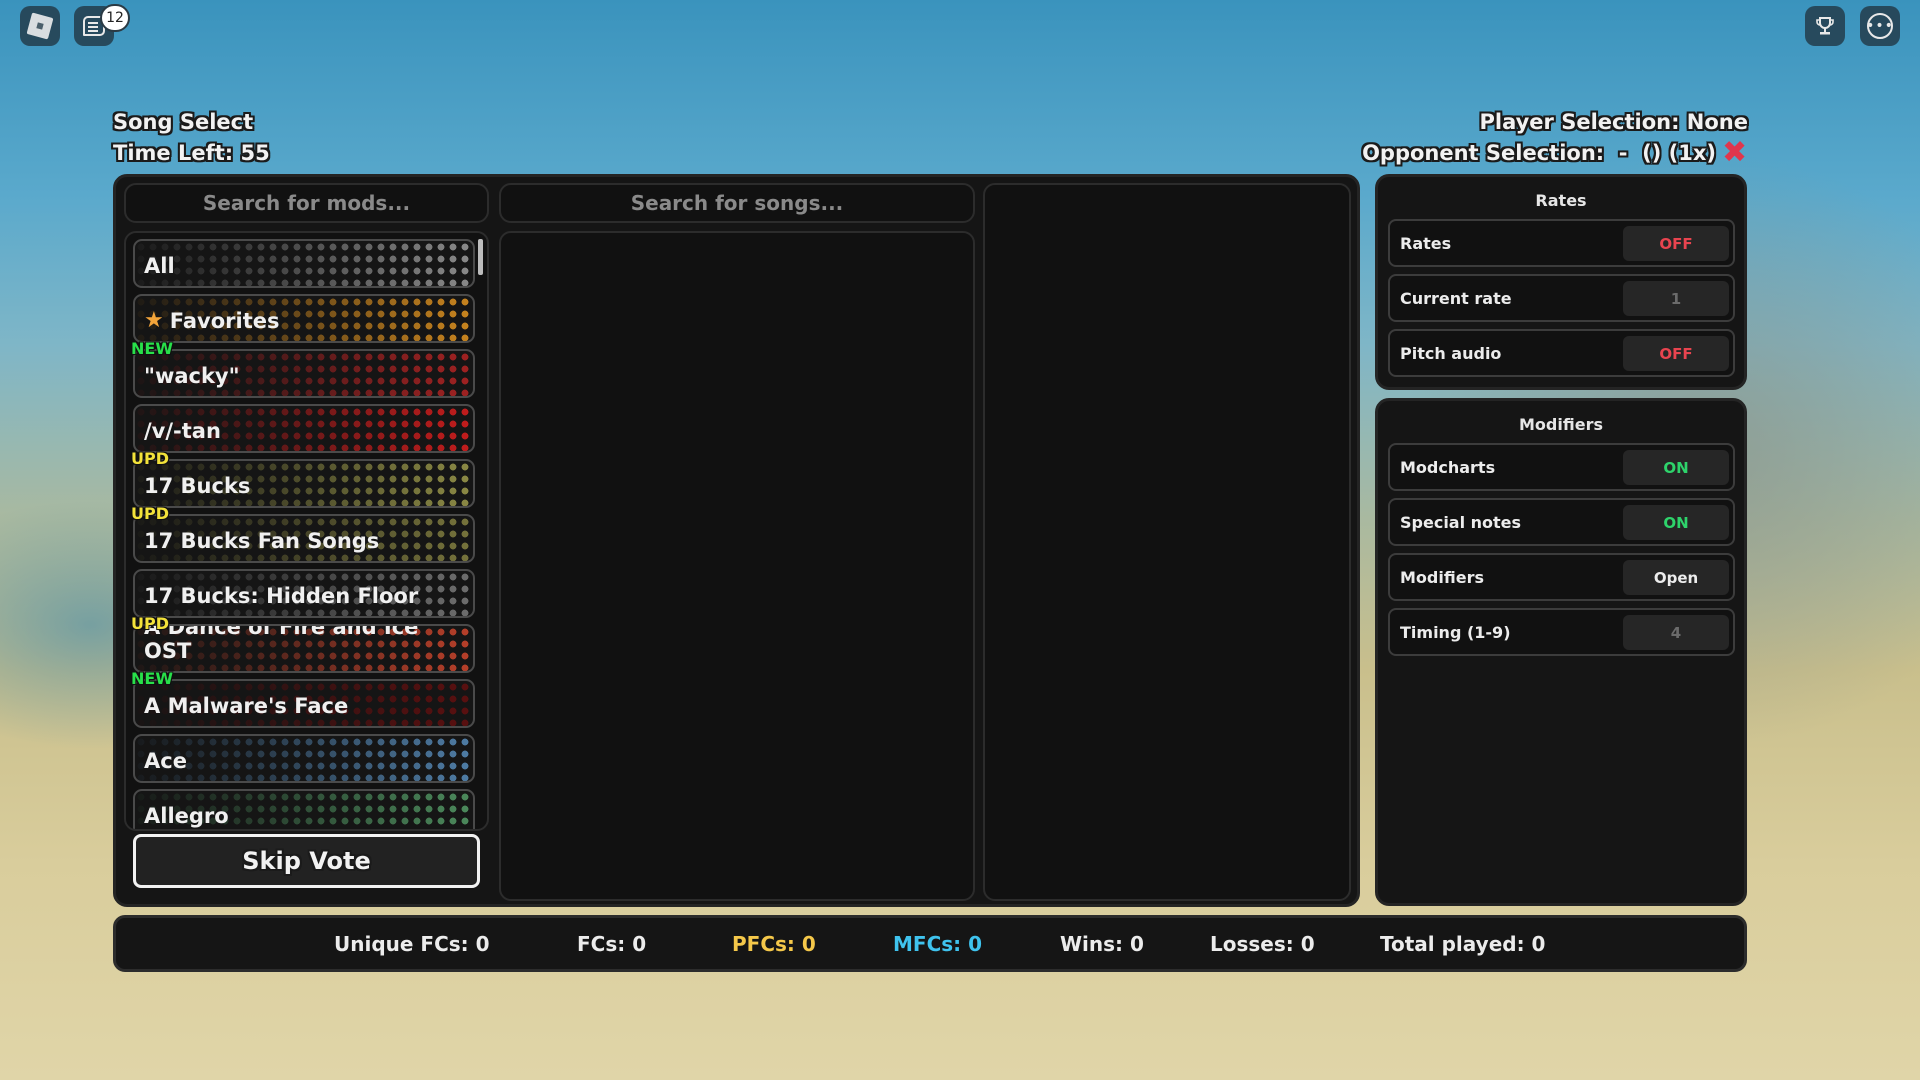  What do you see at coordinates (1448, 467) in the screenshot?
I see `setting-label: Modcharts` at bounding box center [1448, 467].